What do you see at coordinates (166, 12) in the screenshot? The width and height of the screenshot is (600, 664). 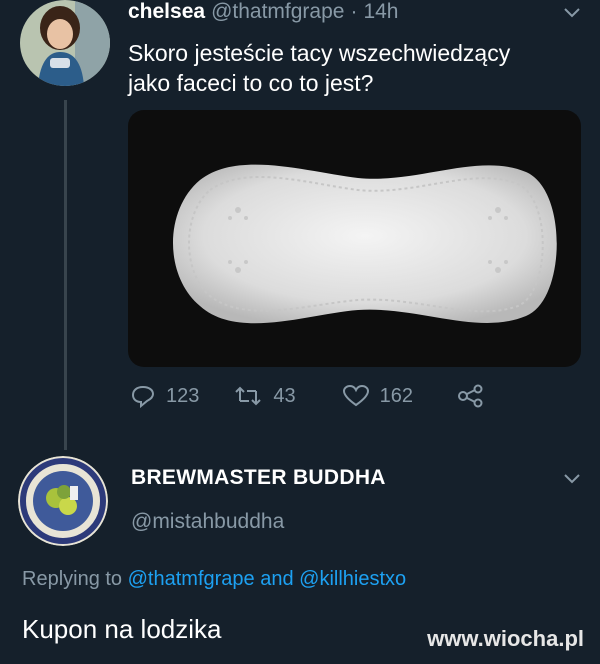 I see `tweet-author-name: chelsea` at bounding box center [166, 12].